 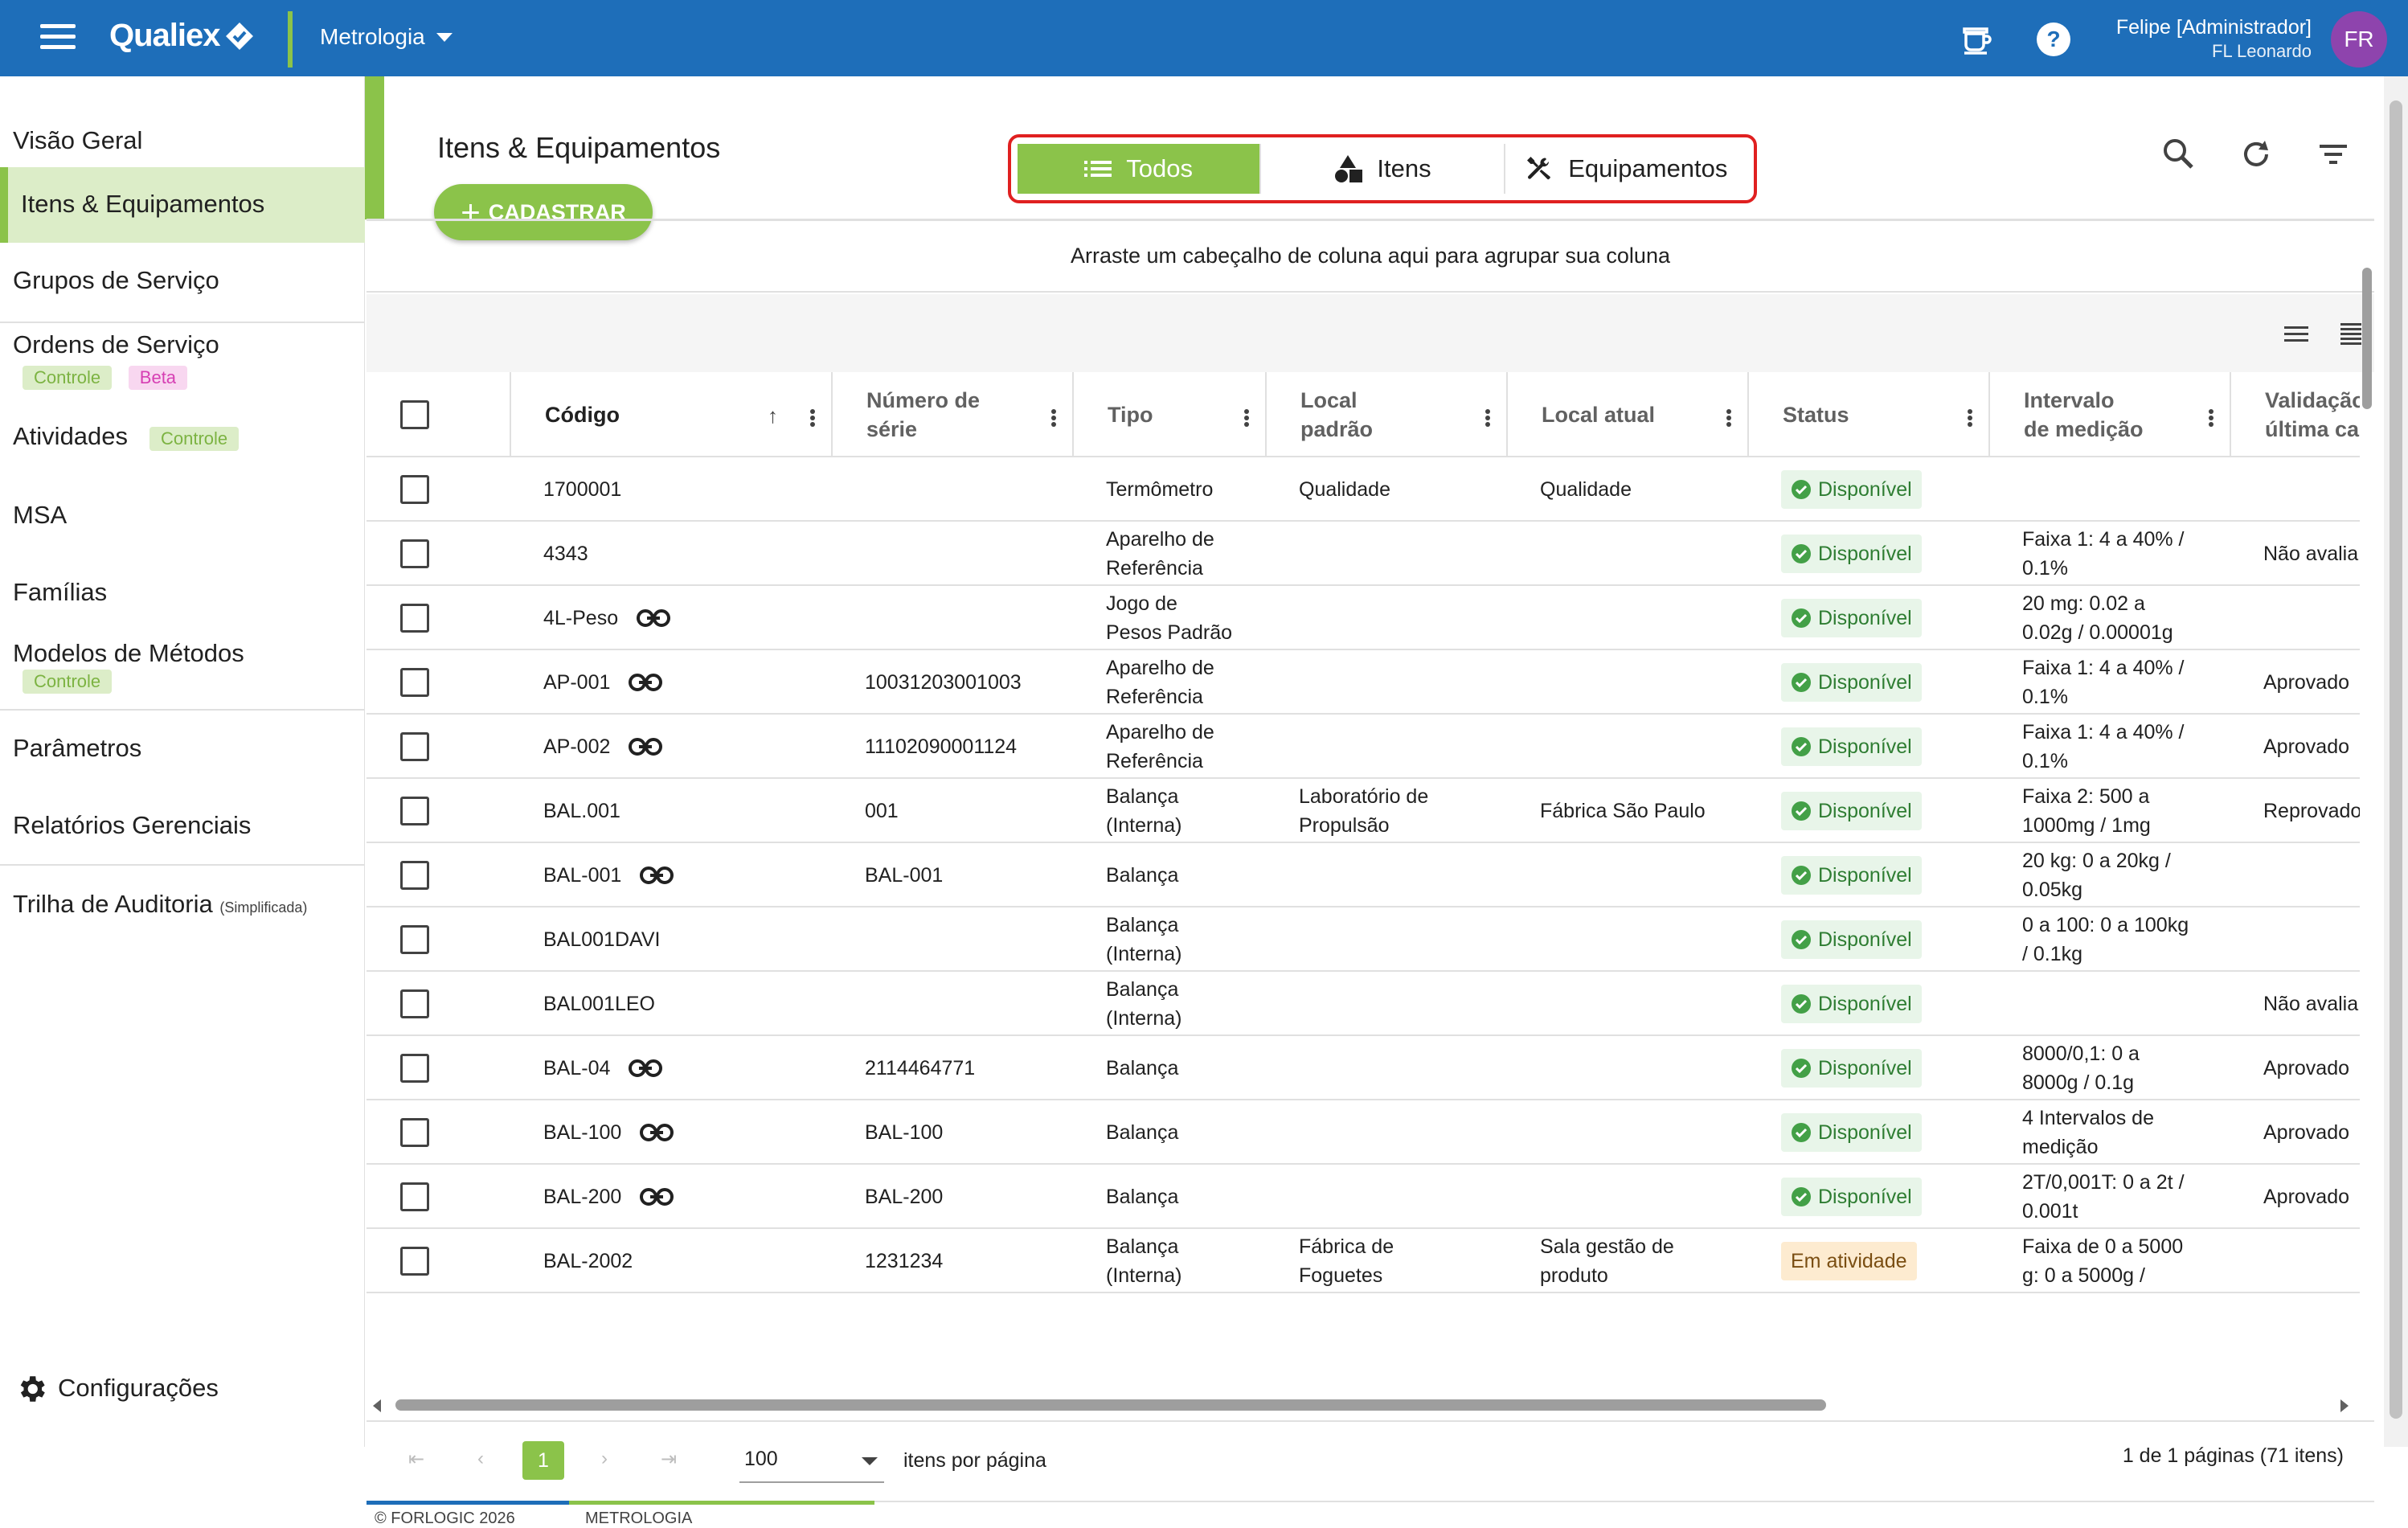 I want to click on next-page-icon: ›, so click(x=604, y=1459).